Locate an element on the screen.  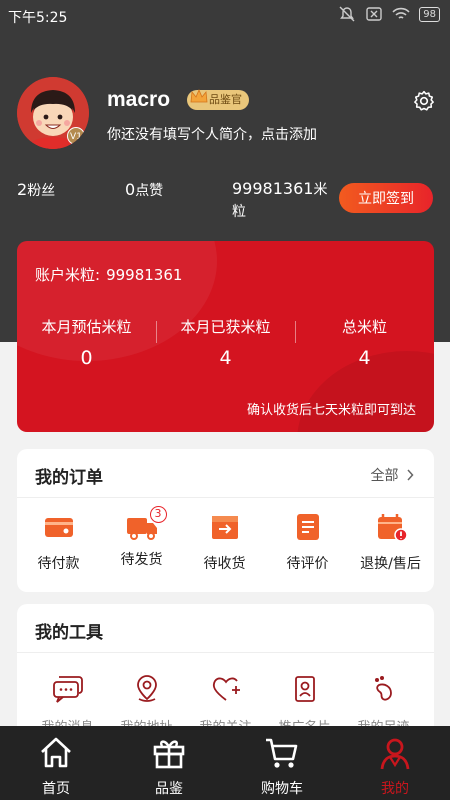
signin-button: 立即签到 is located at coordinates (386, 198).